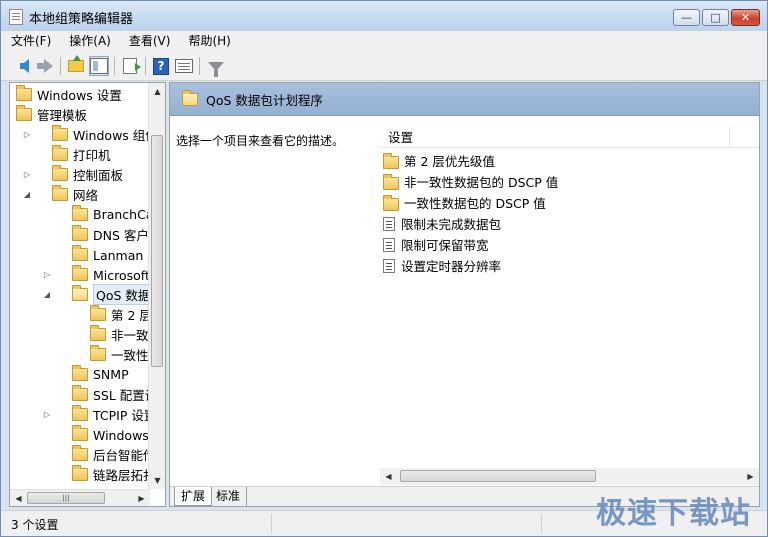 This screenshot has width=768, height=537. I want to click on maximize-button: □, so click(715, 17).